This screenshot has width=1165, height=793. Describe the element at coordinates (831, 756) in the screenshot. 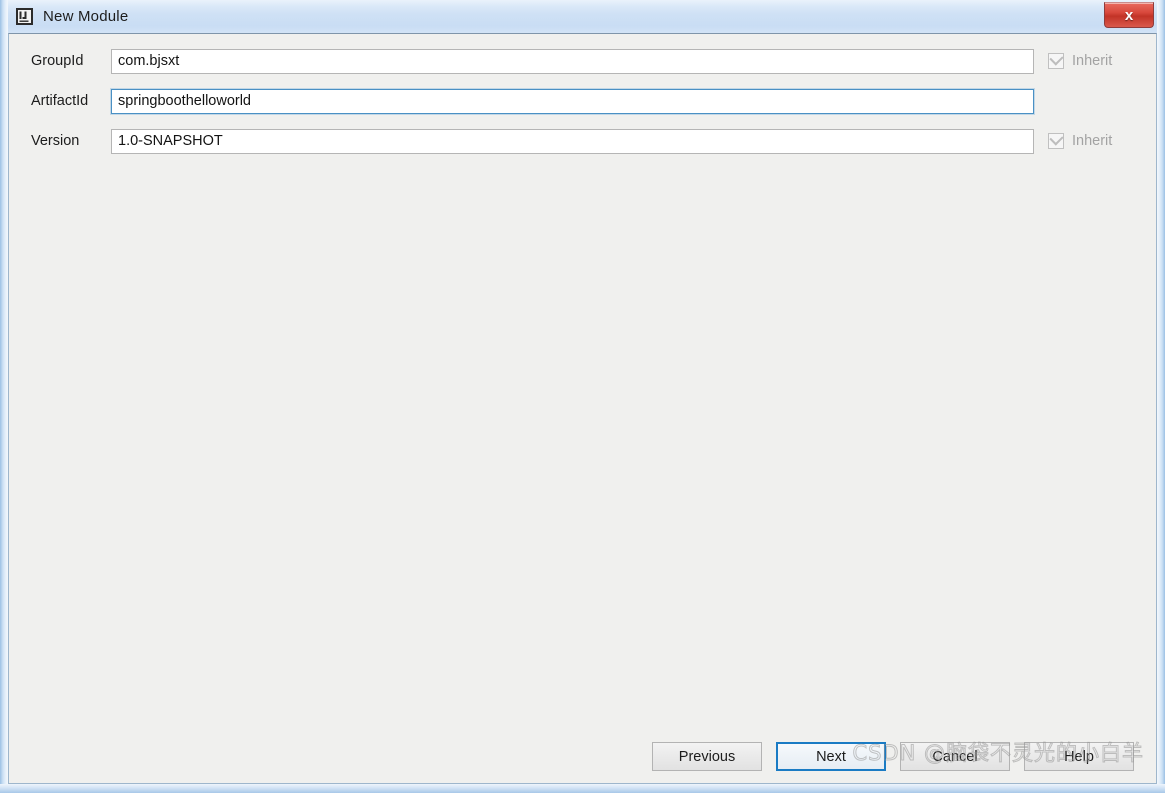

I see `next-button: Next` at that location.